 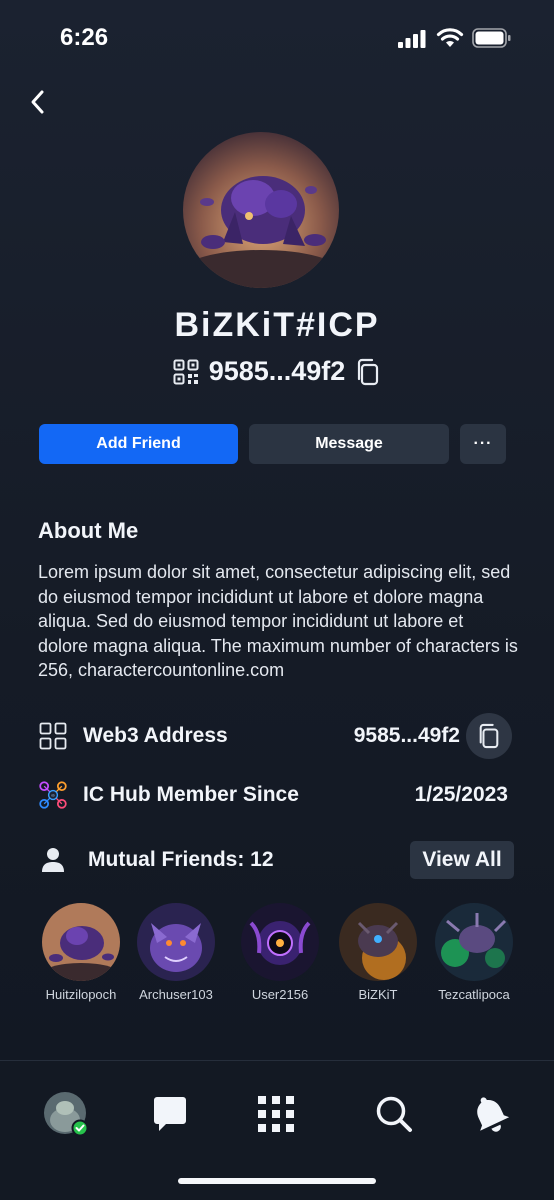 I want to click on profile-username: BiZKiT#ICP, so click(x=277, y=325).